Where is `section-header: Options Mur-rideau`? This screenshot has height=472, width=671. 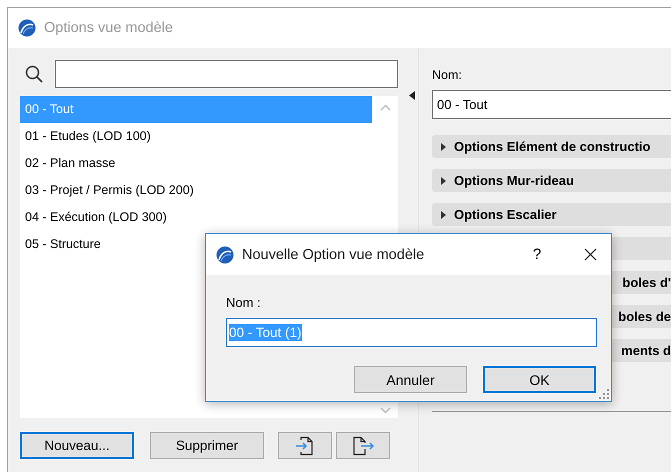 section-header: Options Mur-rideau is located at coordinates (551, 180).